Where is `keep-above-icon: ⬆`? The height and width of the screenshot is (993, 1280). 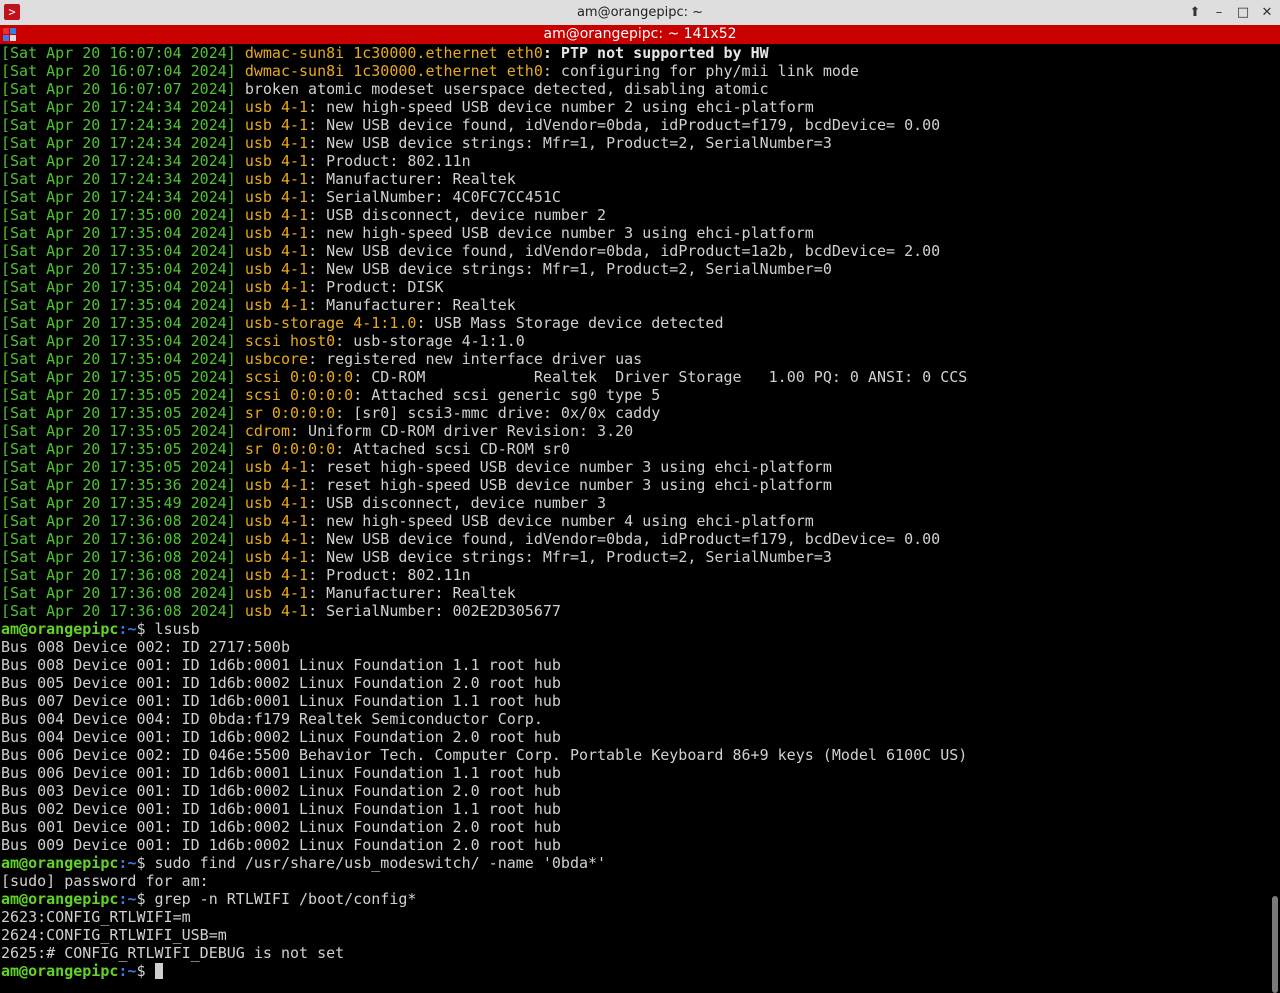
keep-above-icon: ⬆ is located at coordinates (1195, 13).